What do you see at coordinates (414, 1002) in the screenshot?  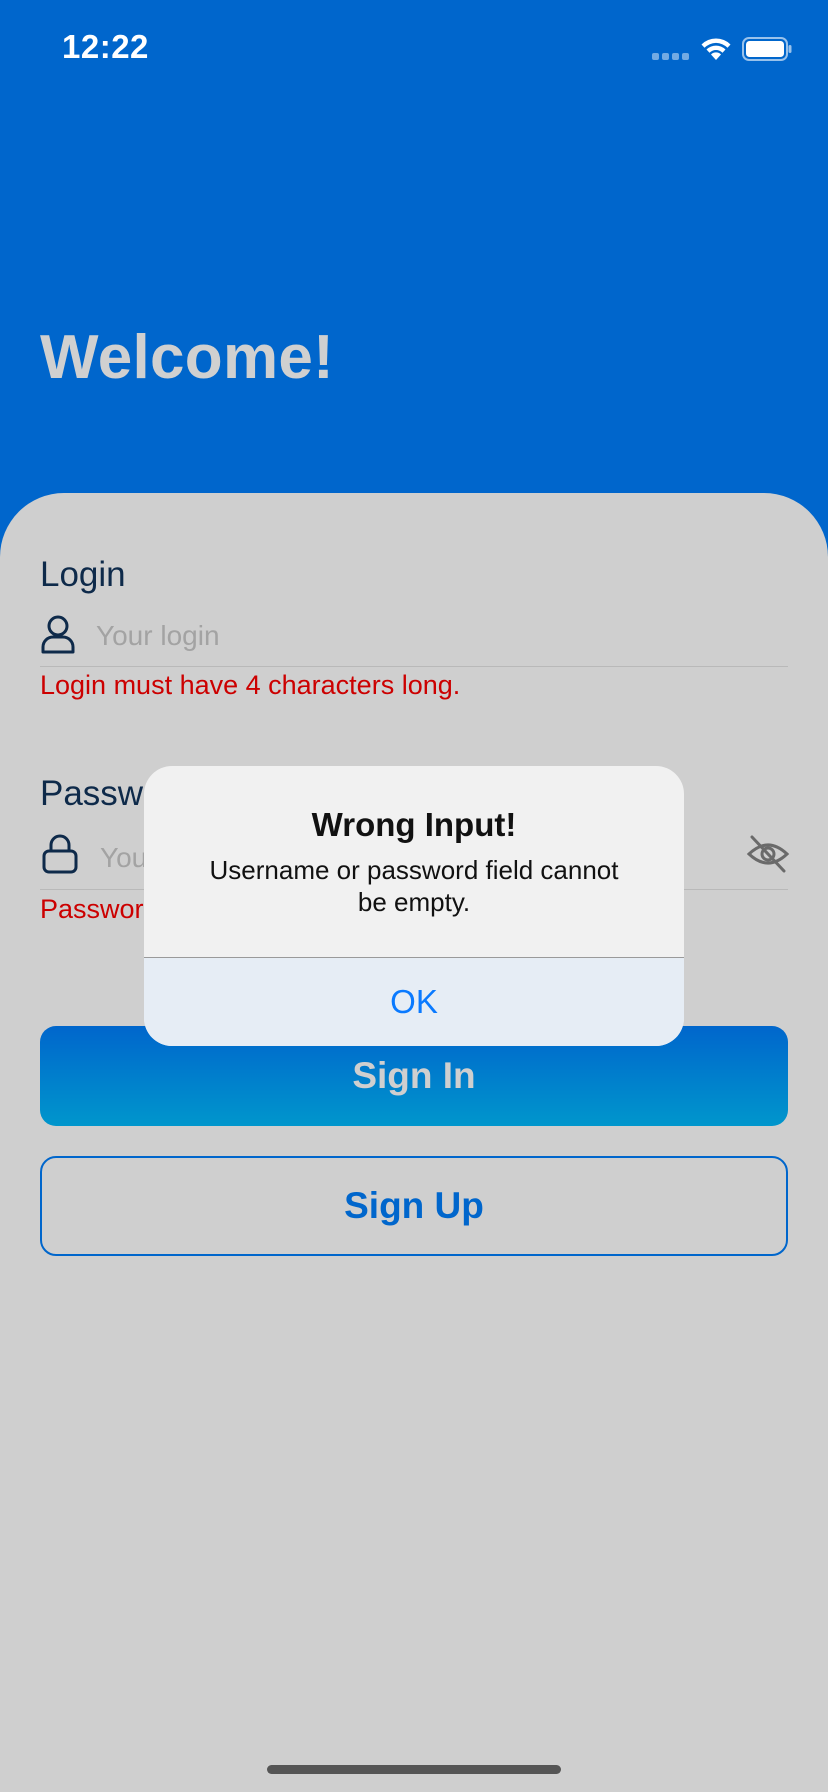 I see `alert-ok-button: OK` at bounding box center [414, 1002].